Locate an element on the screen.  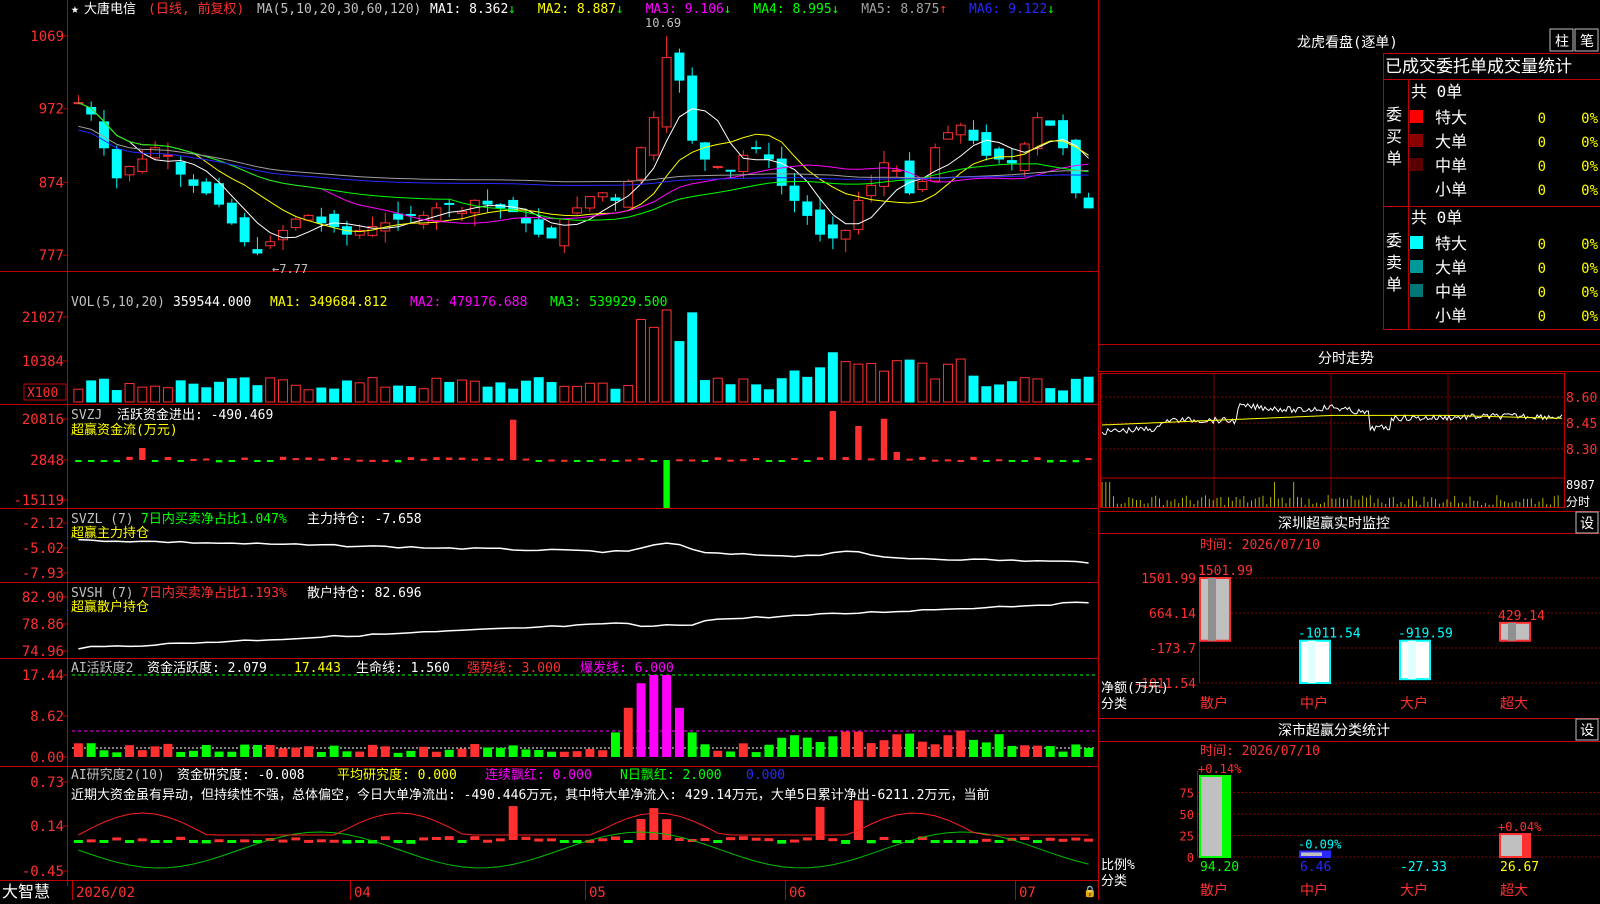
ma-arrow-2: ↓ is located at coordinates (620, 9).